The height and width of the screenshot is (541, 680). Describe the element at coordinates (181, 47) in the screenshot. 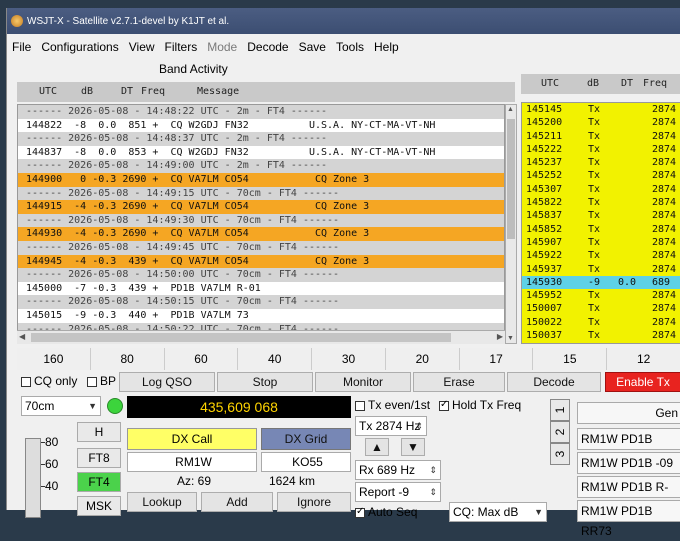

I see `menu-filters: Filters` at that location.